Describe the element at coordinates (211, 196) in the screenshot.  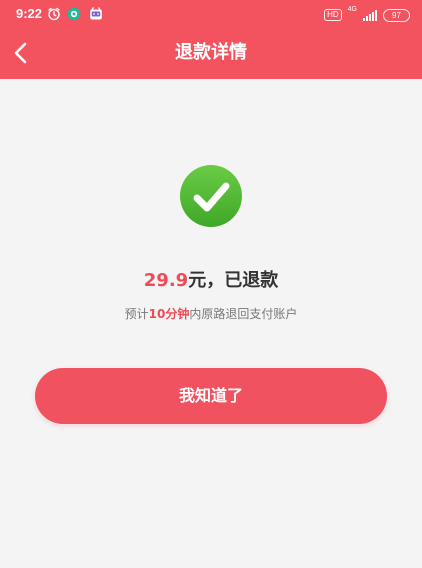
I see `check-circle-icon` at that location.